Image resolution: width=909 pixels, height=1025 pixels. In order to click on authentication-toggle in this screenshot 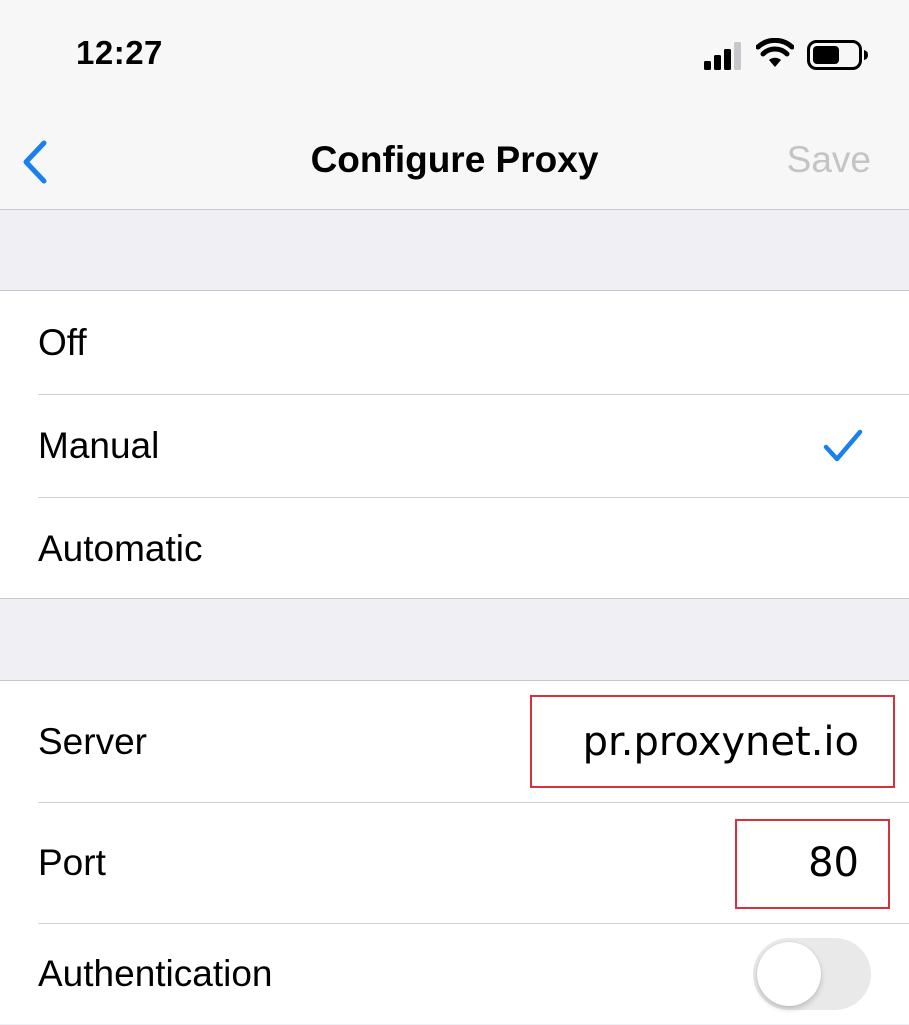, I will do `click(812, 974)`.